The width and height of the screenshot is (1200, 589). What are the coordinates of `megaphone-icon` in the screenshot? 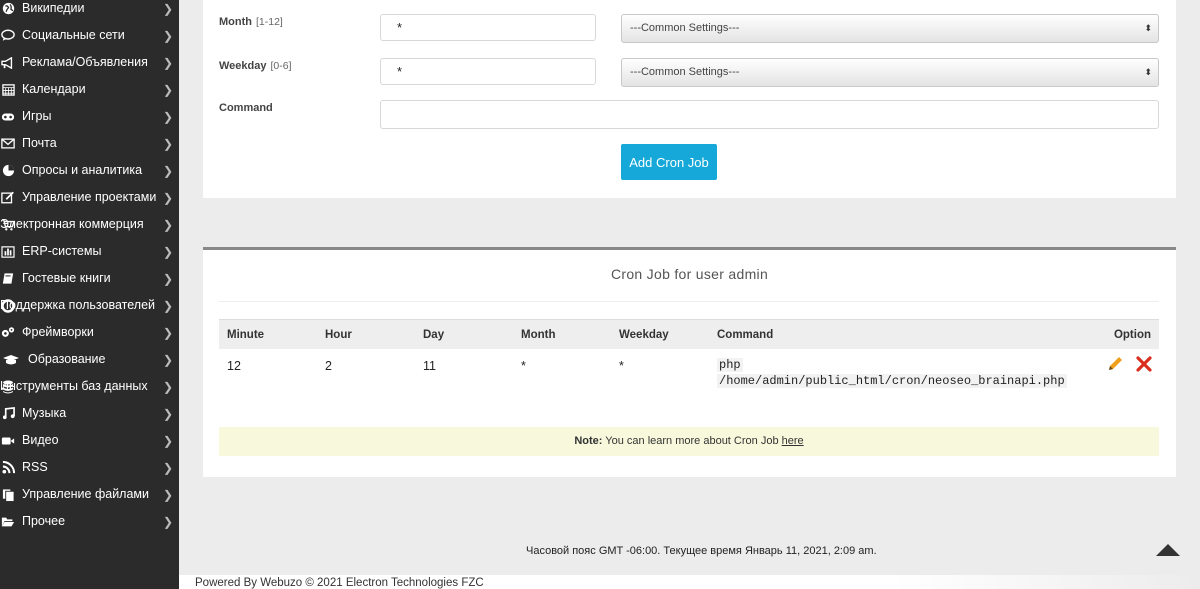 It's located at (8, 63).